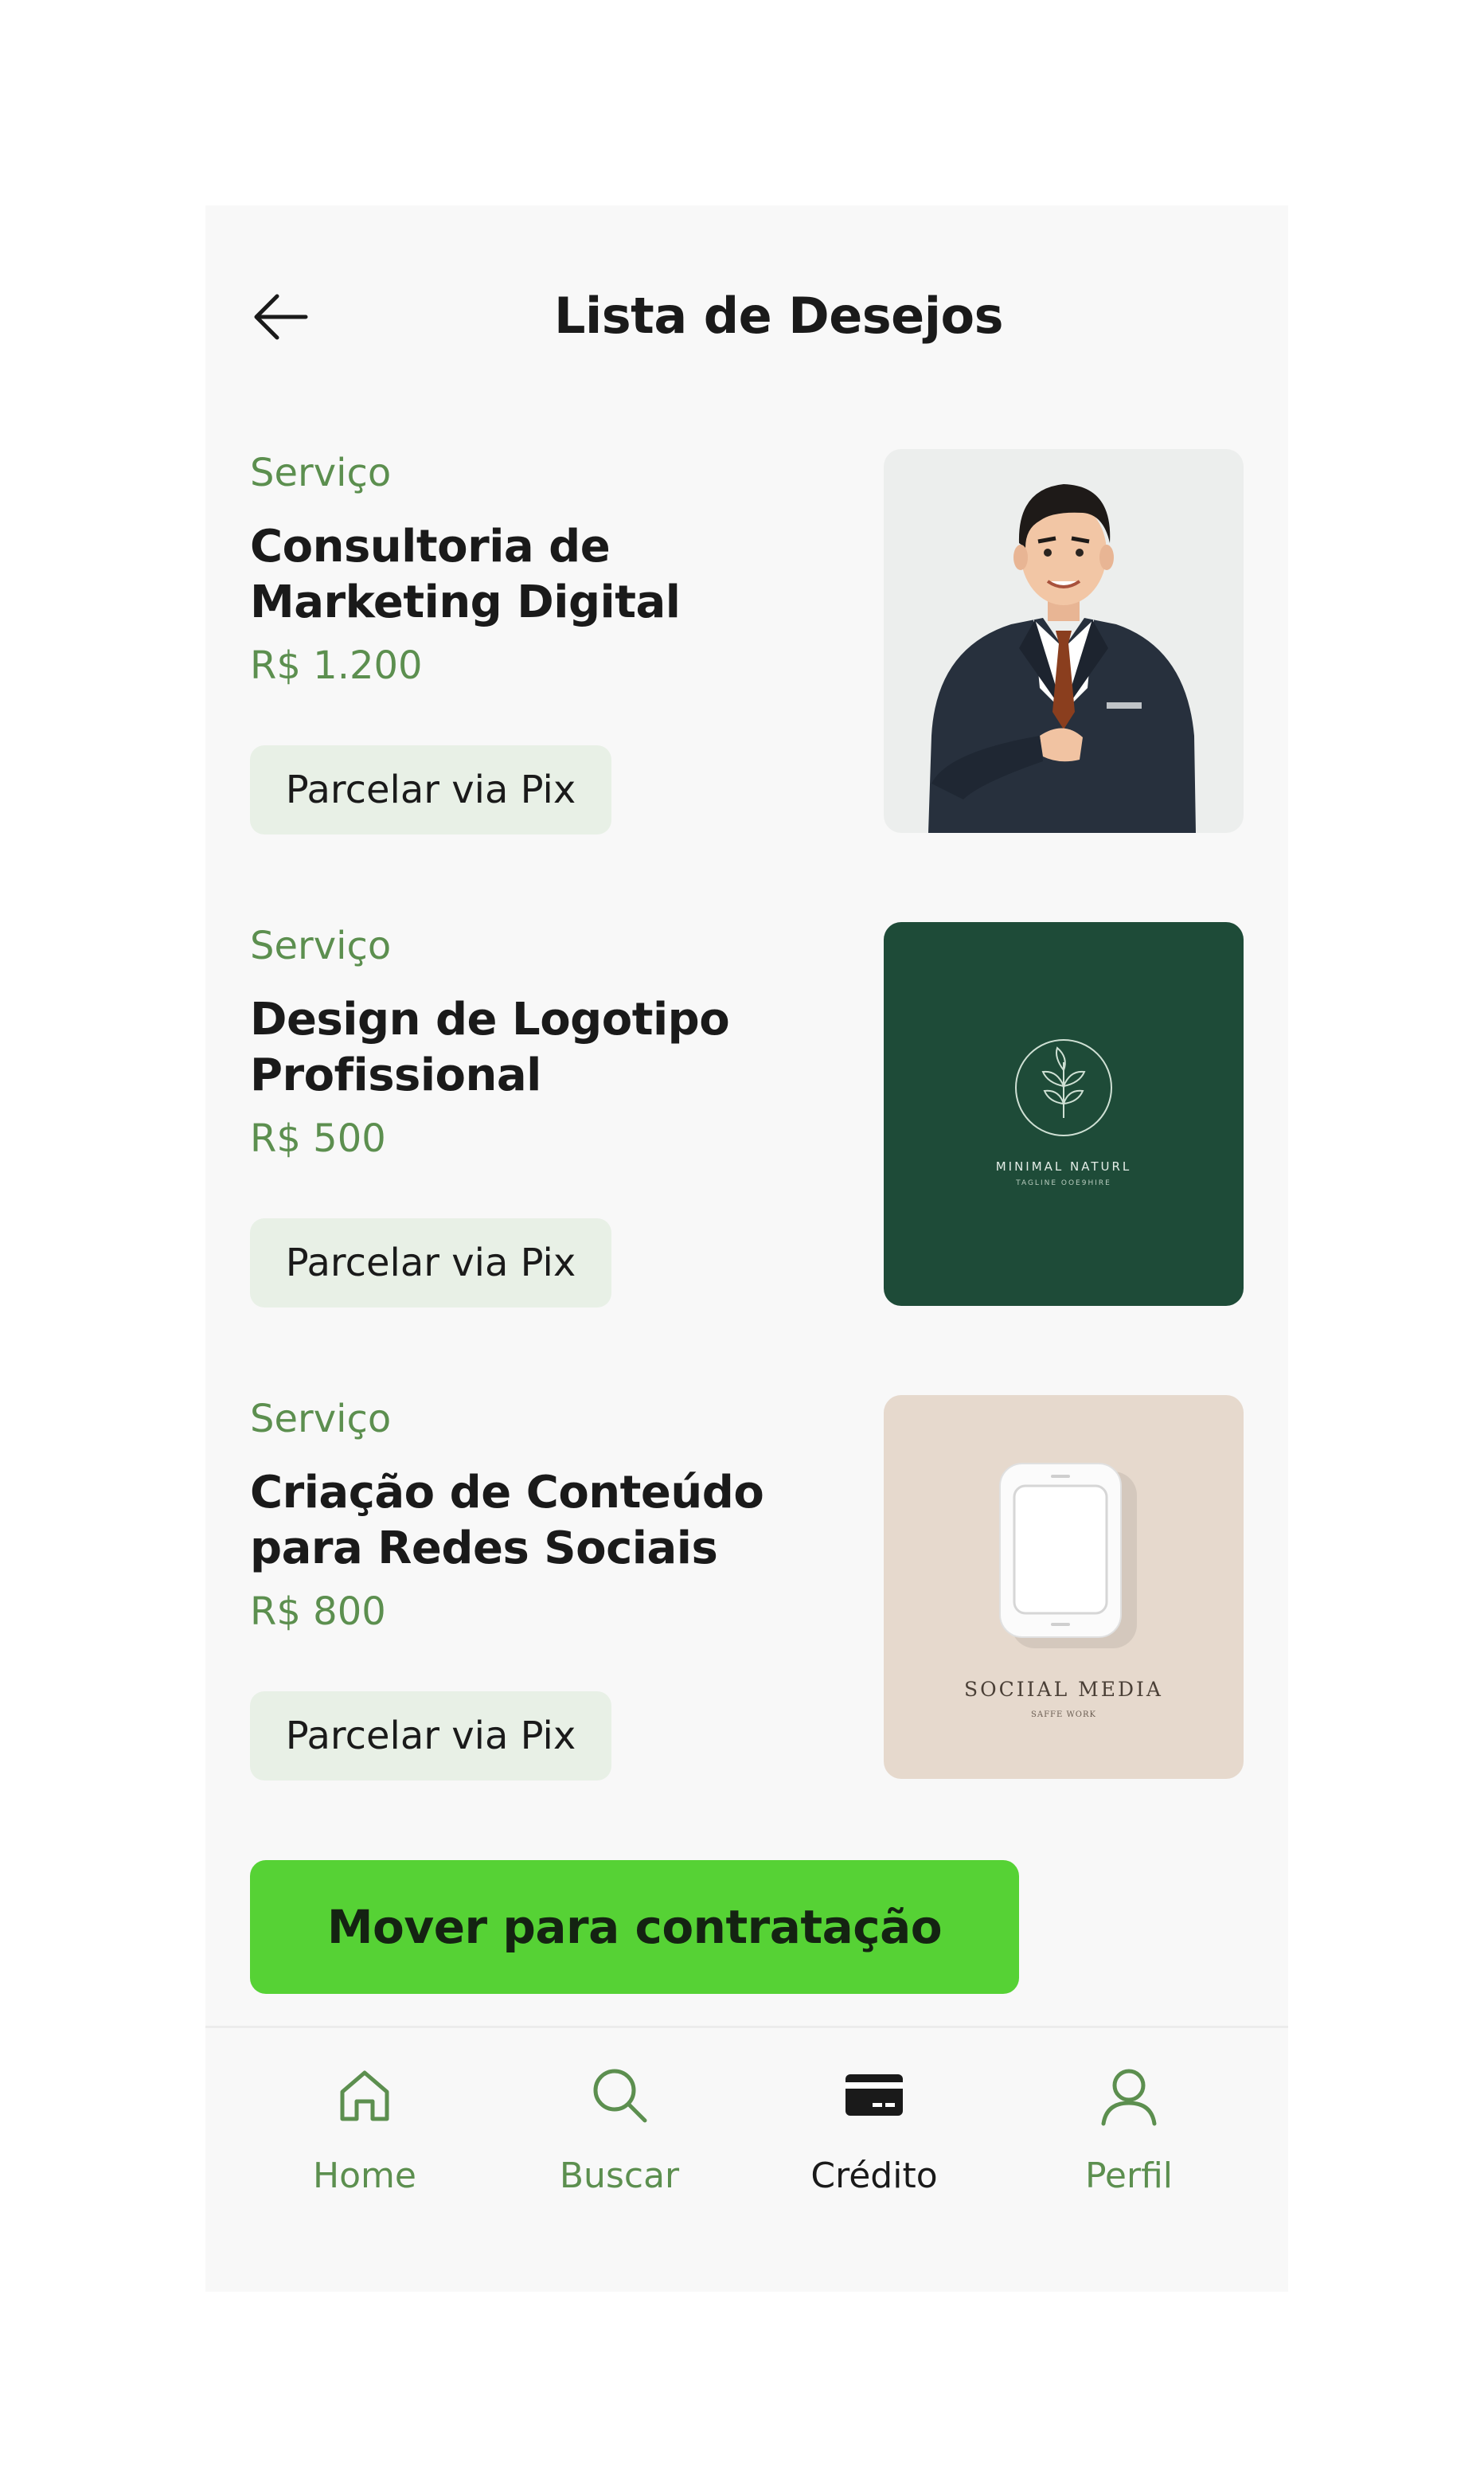 Image resolution: width=1484 pixels, height=2482 pixels. What do you see at coordinates (465, 574) in the screenshot?
I see `item-title: Consultoria de Marketing Digital` at bounding box center [465, 574].